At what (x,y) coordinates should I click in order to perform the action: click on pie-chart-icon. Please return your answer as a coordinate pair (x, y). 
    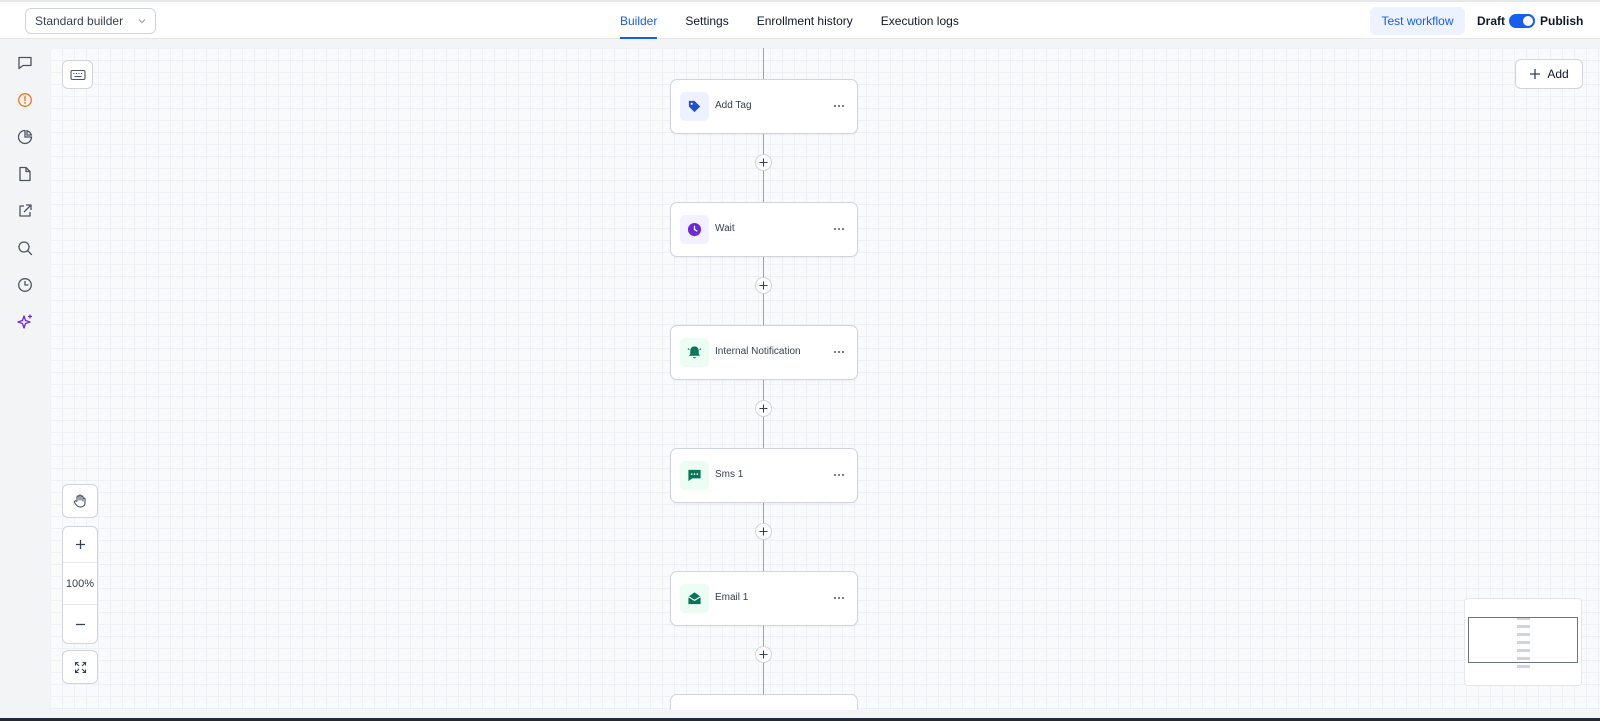
    Looking at the image, I should click on (25, 137).